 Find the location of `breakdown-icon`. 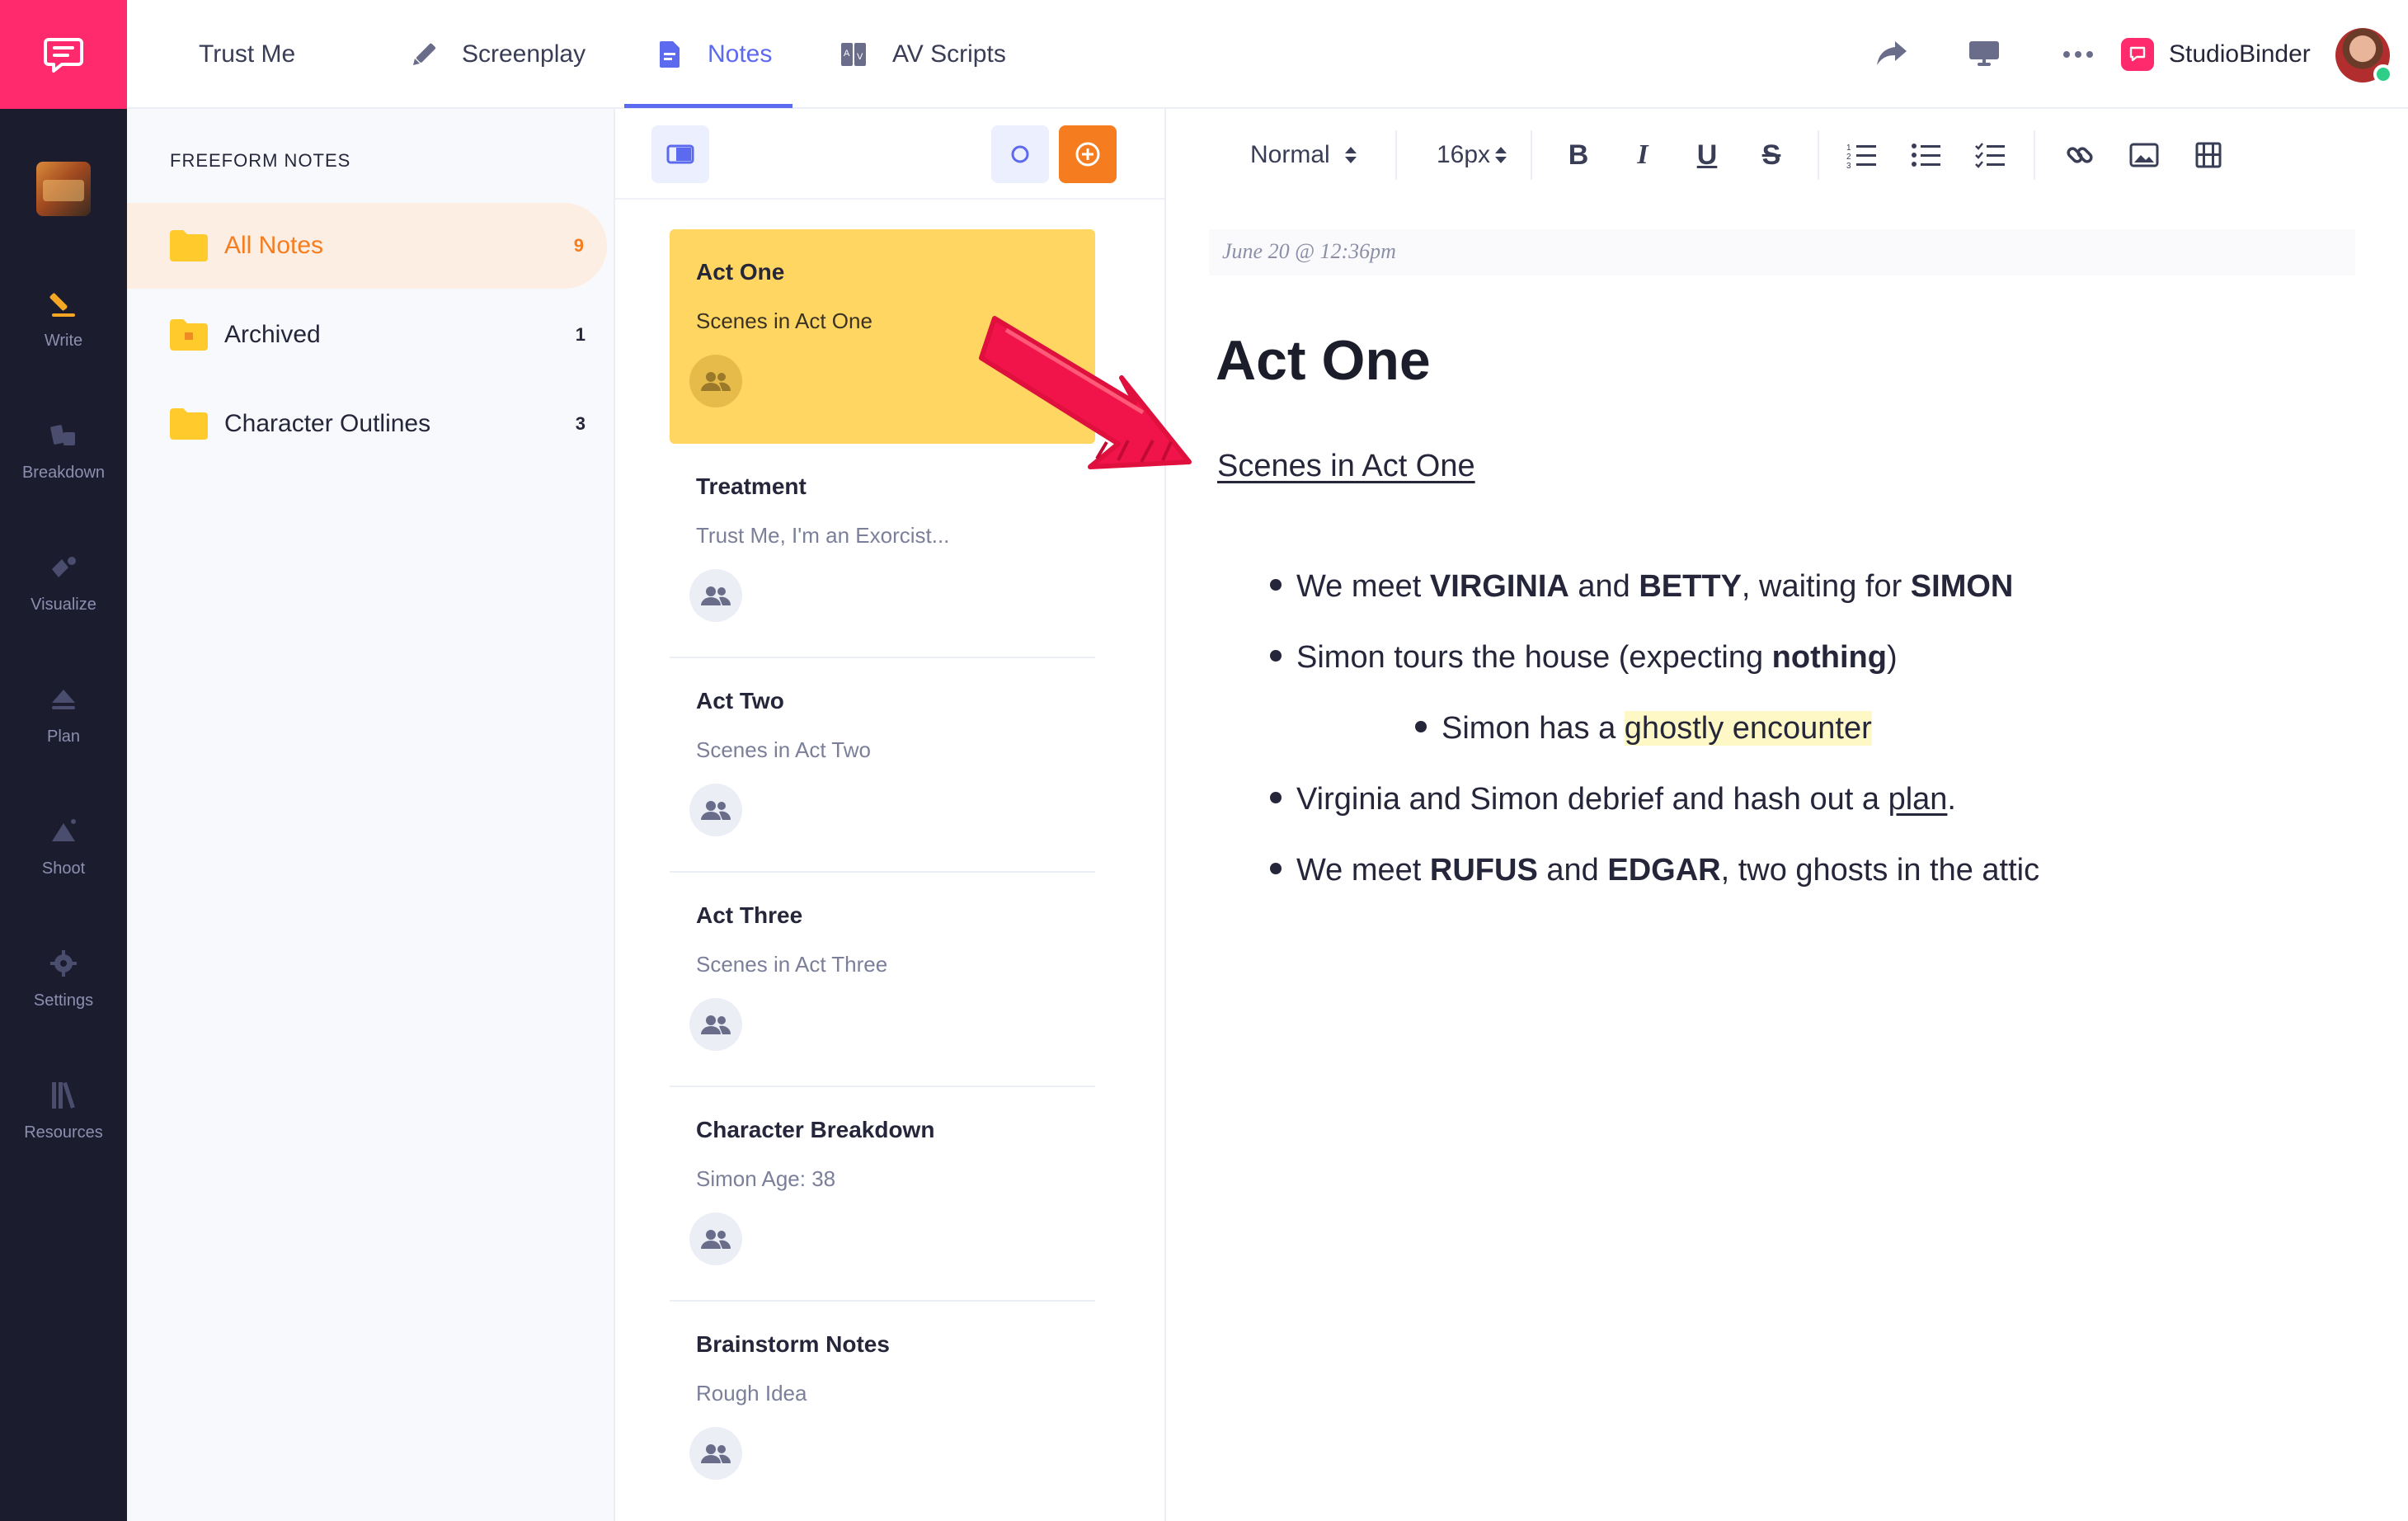

breakdown-icon is located at coordinates (63, 435).